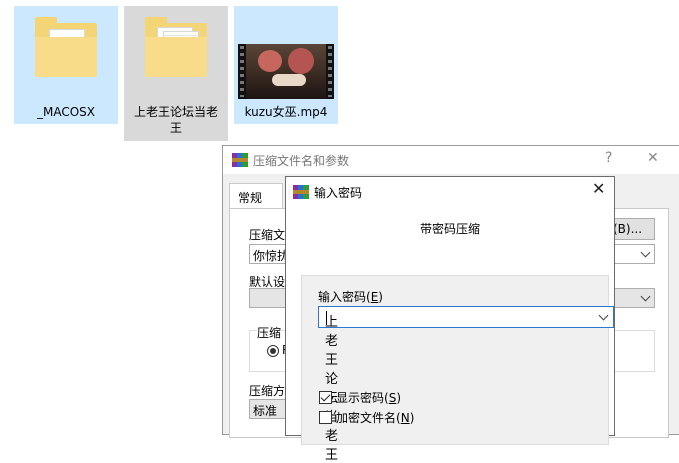  I want to click on folder-item-laowang: 上老王论坛当老 王, so click(176, 73).